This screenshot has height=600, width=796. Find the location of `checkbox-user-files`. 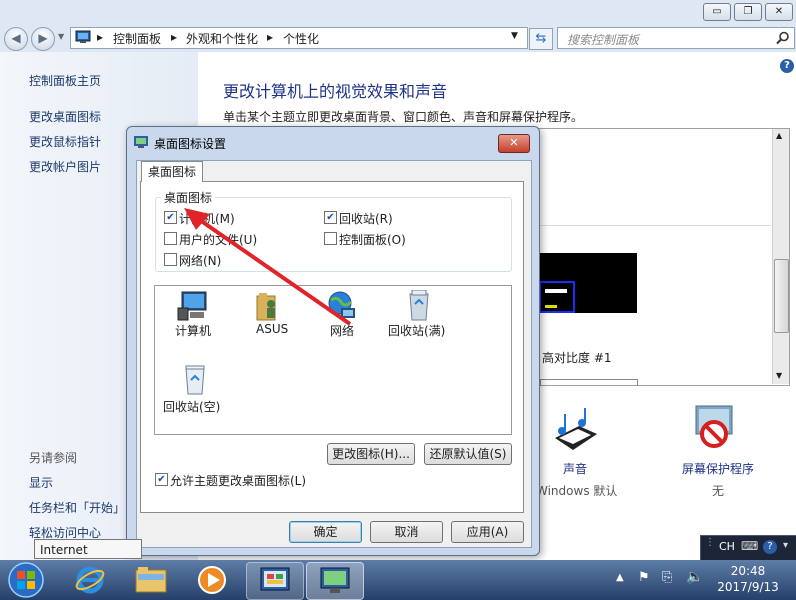

checkbox-user-files is located at coordinates (170, 238).